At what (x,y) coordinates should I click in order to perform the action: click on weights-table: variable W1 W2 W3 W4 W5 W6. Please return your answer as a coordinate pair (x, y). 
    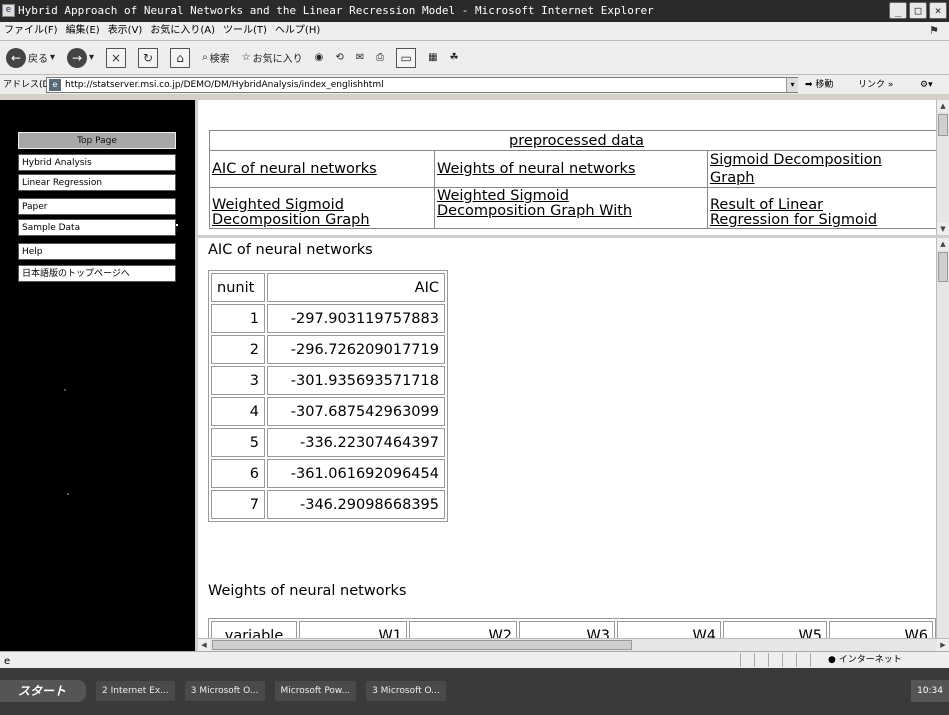
    Looking at the image, I should click on (572, 628).